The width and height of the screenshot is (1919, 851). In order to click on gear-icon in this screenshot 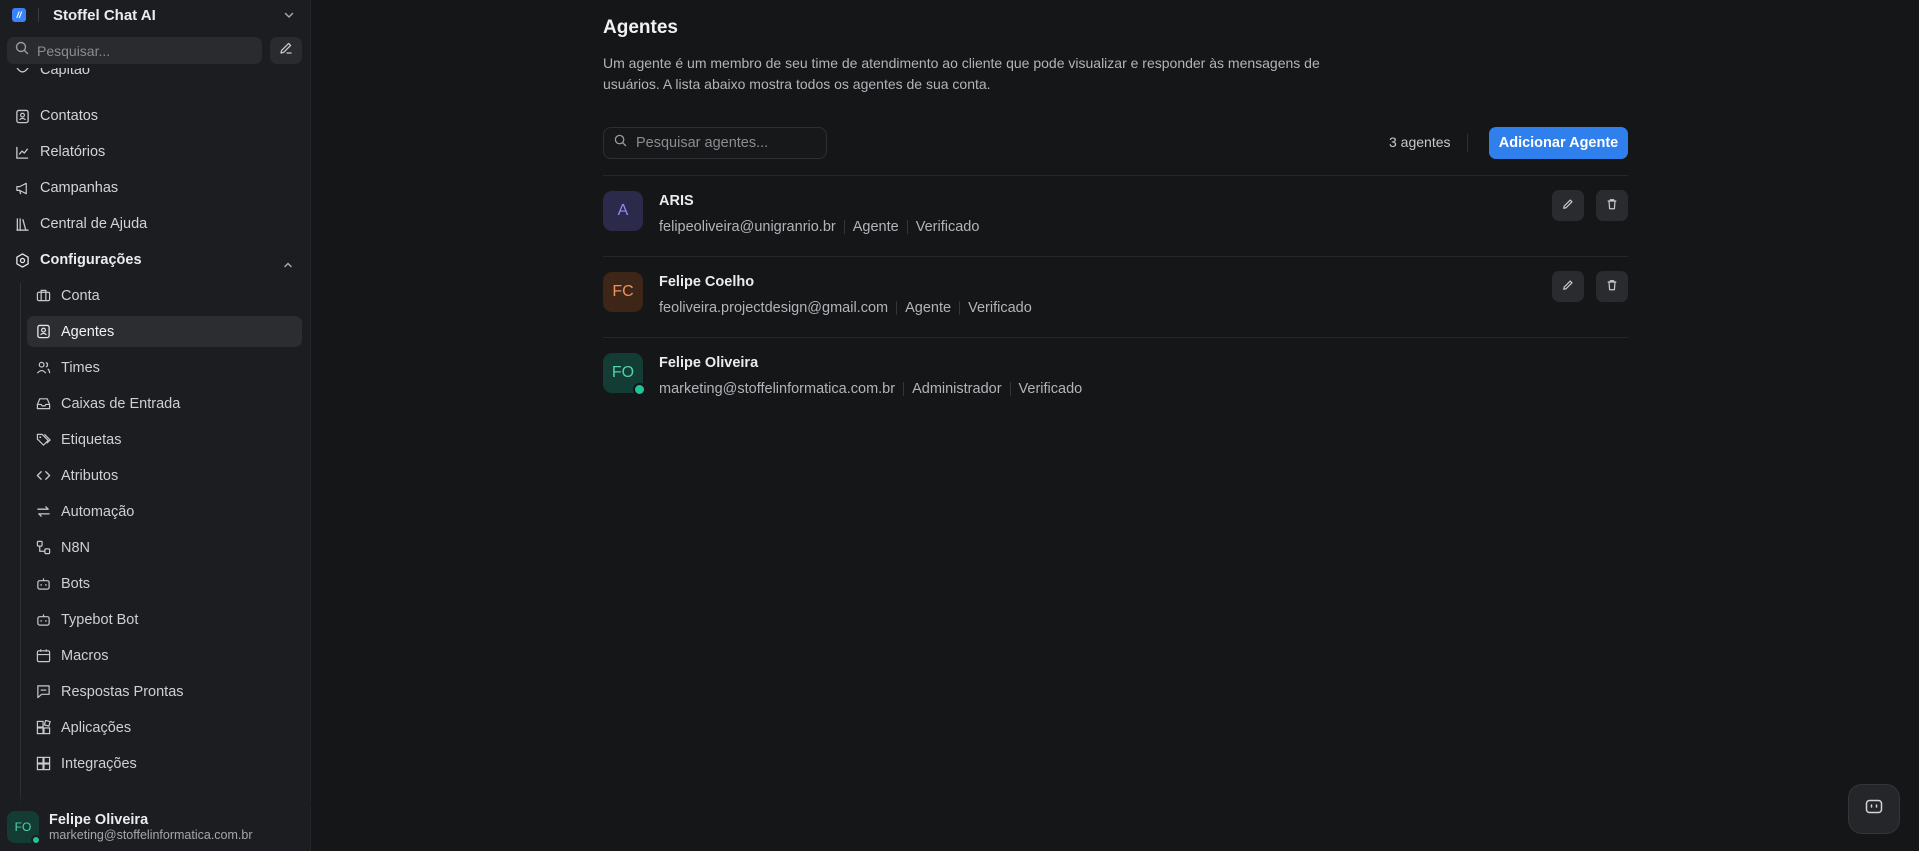, I will do `click(22, 260)`.